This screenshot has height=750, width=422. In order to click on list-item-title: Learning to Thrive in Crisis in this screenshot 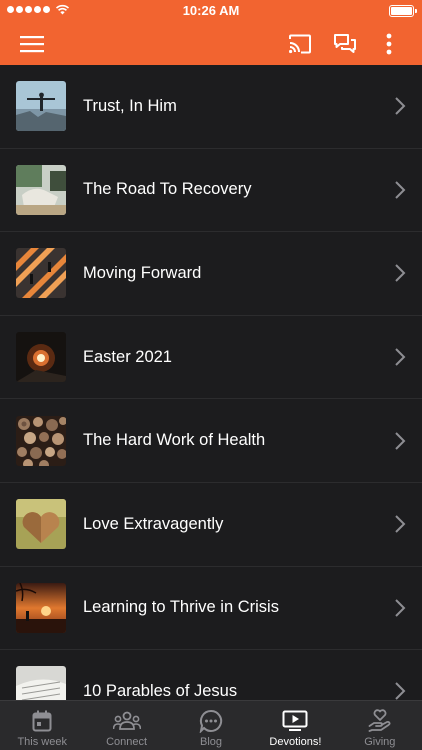, I will do `click(181, 607)`.